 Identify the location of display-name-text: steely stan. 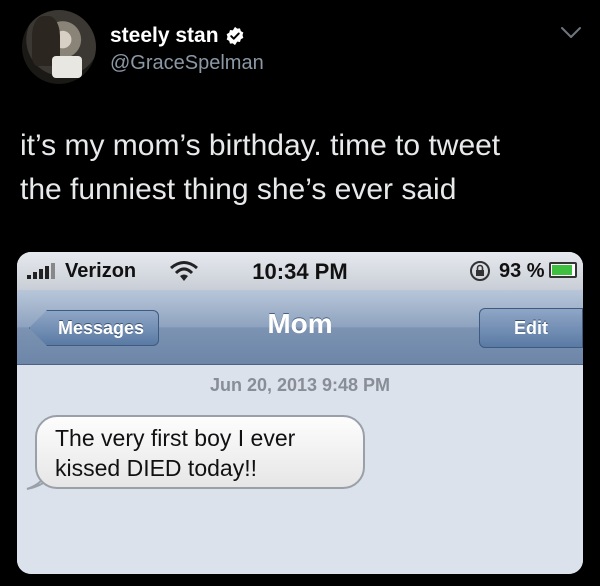
(164, 35).